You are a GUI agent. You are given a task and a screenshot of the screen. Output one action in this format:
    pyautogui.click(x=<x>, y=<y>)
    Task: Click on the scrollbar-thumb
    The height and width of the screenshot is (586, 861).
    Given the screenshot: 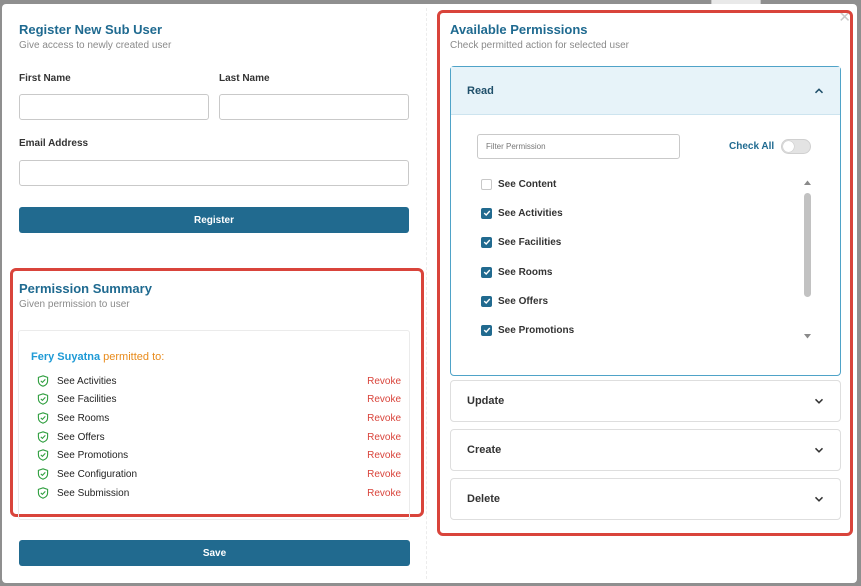 What is the action you would take?
    pyautogui.click(x=807, y=245)
    